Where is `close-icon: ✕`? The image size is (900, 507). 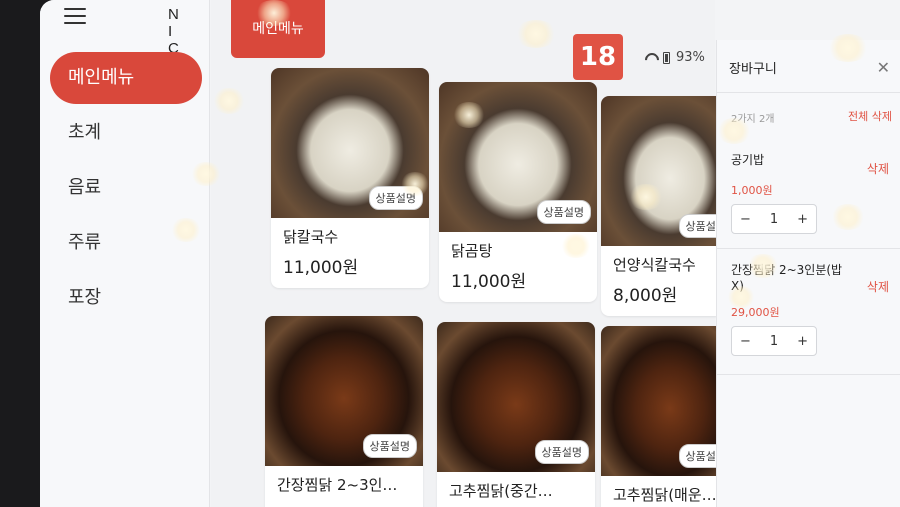
close-icon: ✕ is located at coordinates (883, 67).